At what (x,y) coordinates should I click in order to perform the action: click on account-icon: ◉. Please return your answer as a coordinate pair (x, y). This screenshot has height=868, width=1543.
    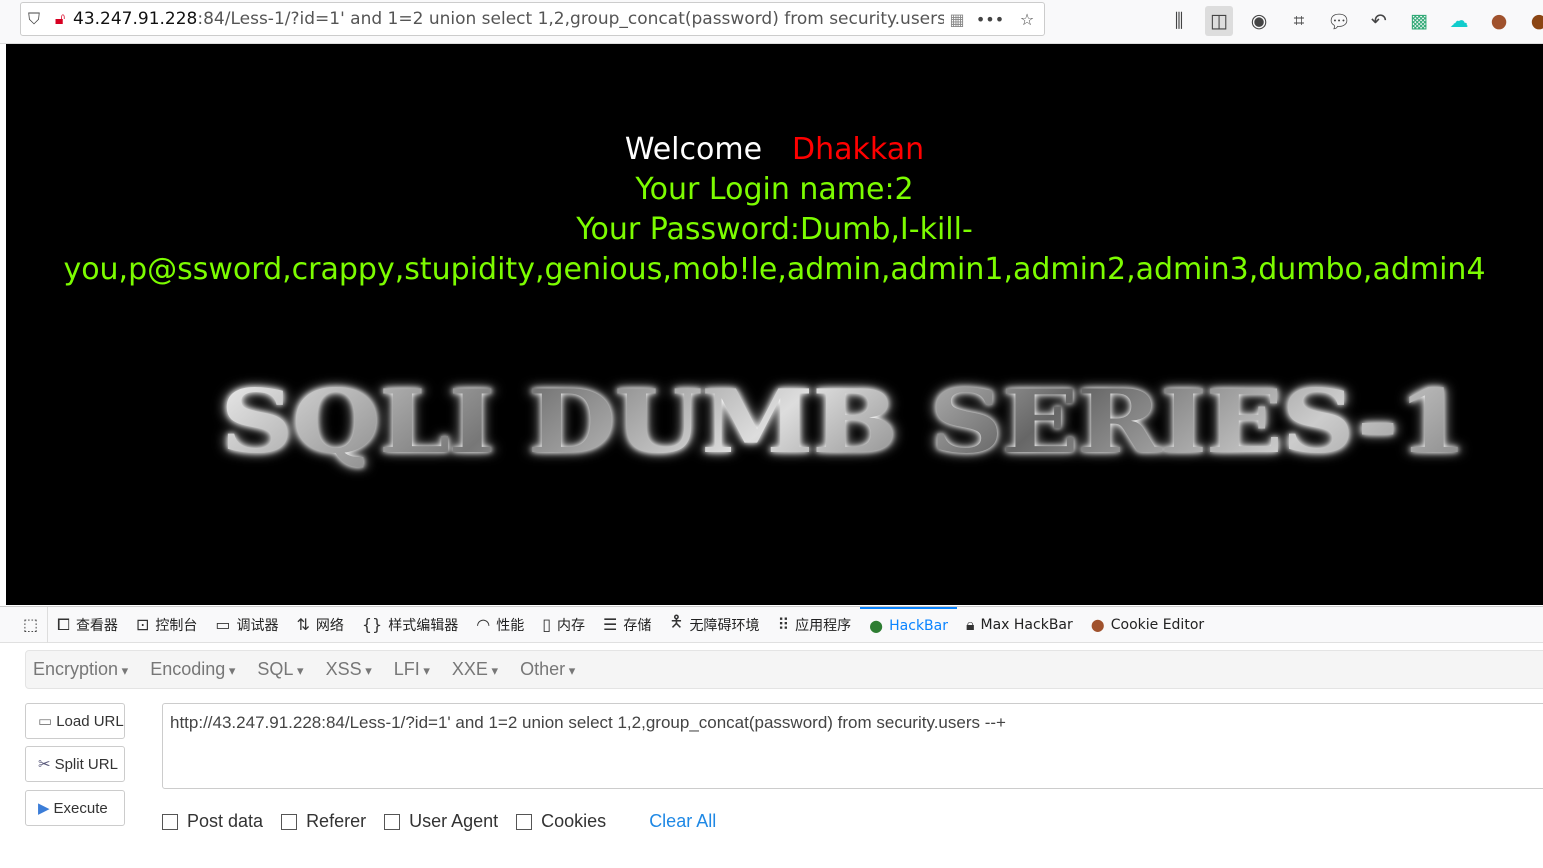
    Looking at the image, I should click on (1259, 21).